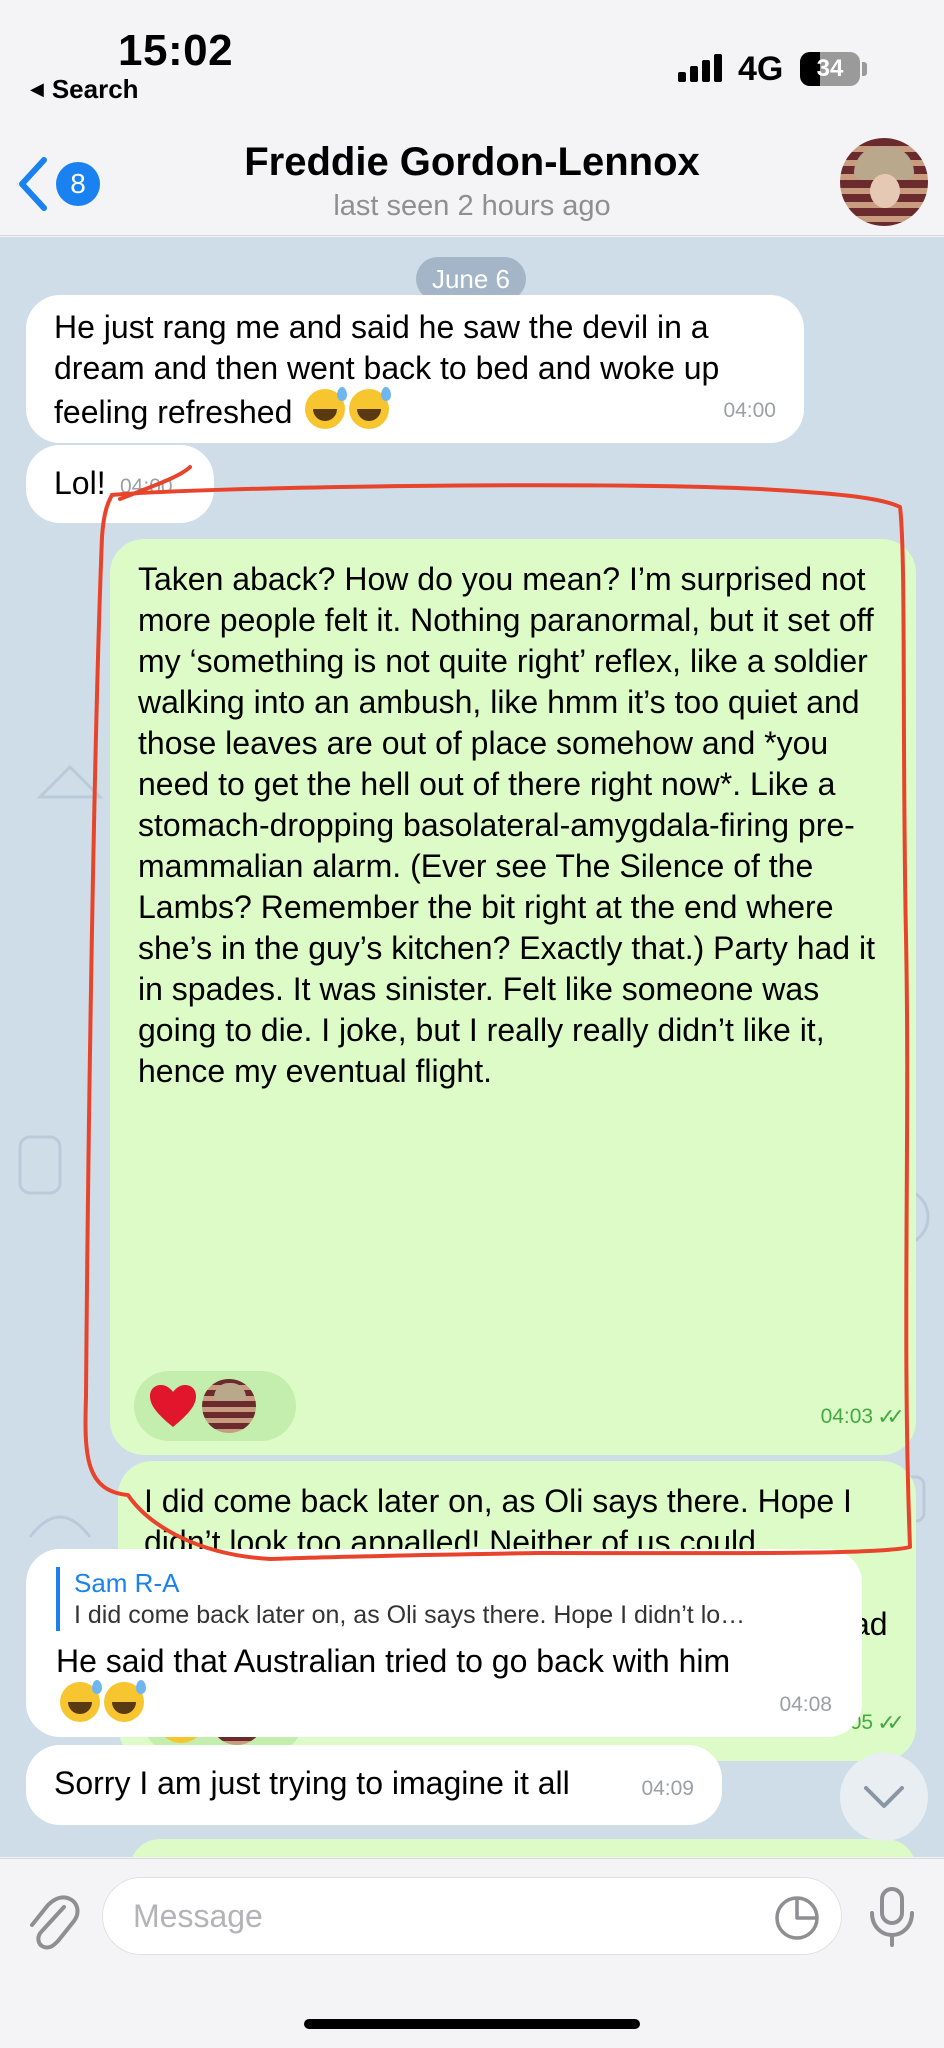 The width and height of the screenshot is (944, 2048). Describe the element at coordinates (797, 1918) in the screenshot. I see `sticker-icon` at that location.